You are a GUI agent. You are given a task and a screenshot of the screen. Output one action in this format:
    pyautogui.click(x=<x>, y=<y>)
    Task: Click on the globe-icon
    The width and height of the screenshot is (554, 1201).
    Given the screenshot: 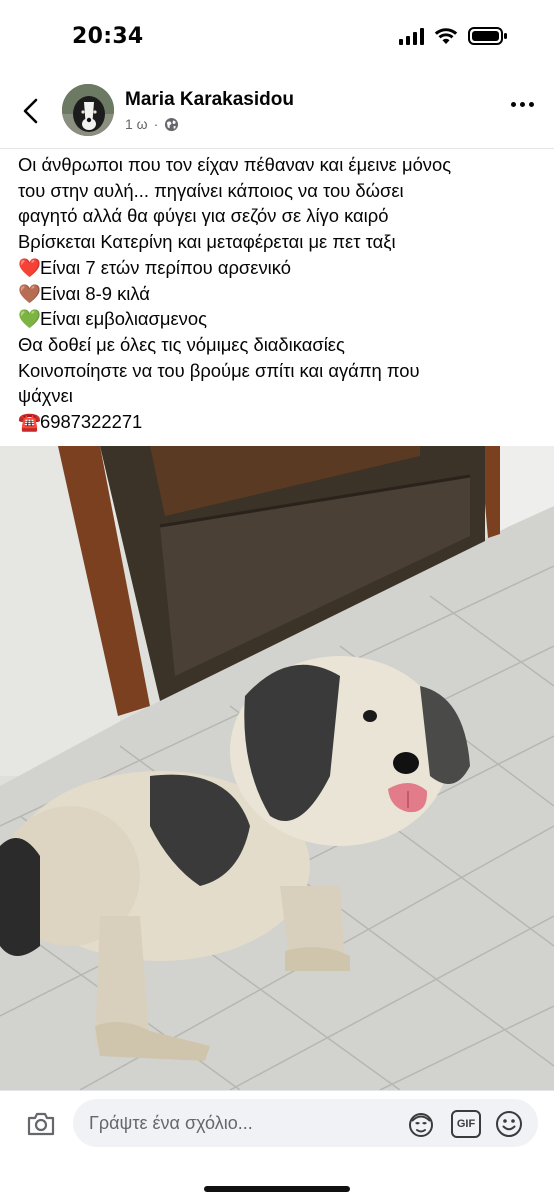 What is the action you would take?
    pyautogui.click(x=172, y=124)
    